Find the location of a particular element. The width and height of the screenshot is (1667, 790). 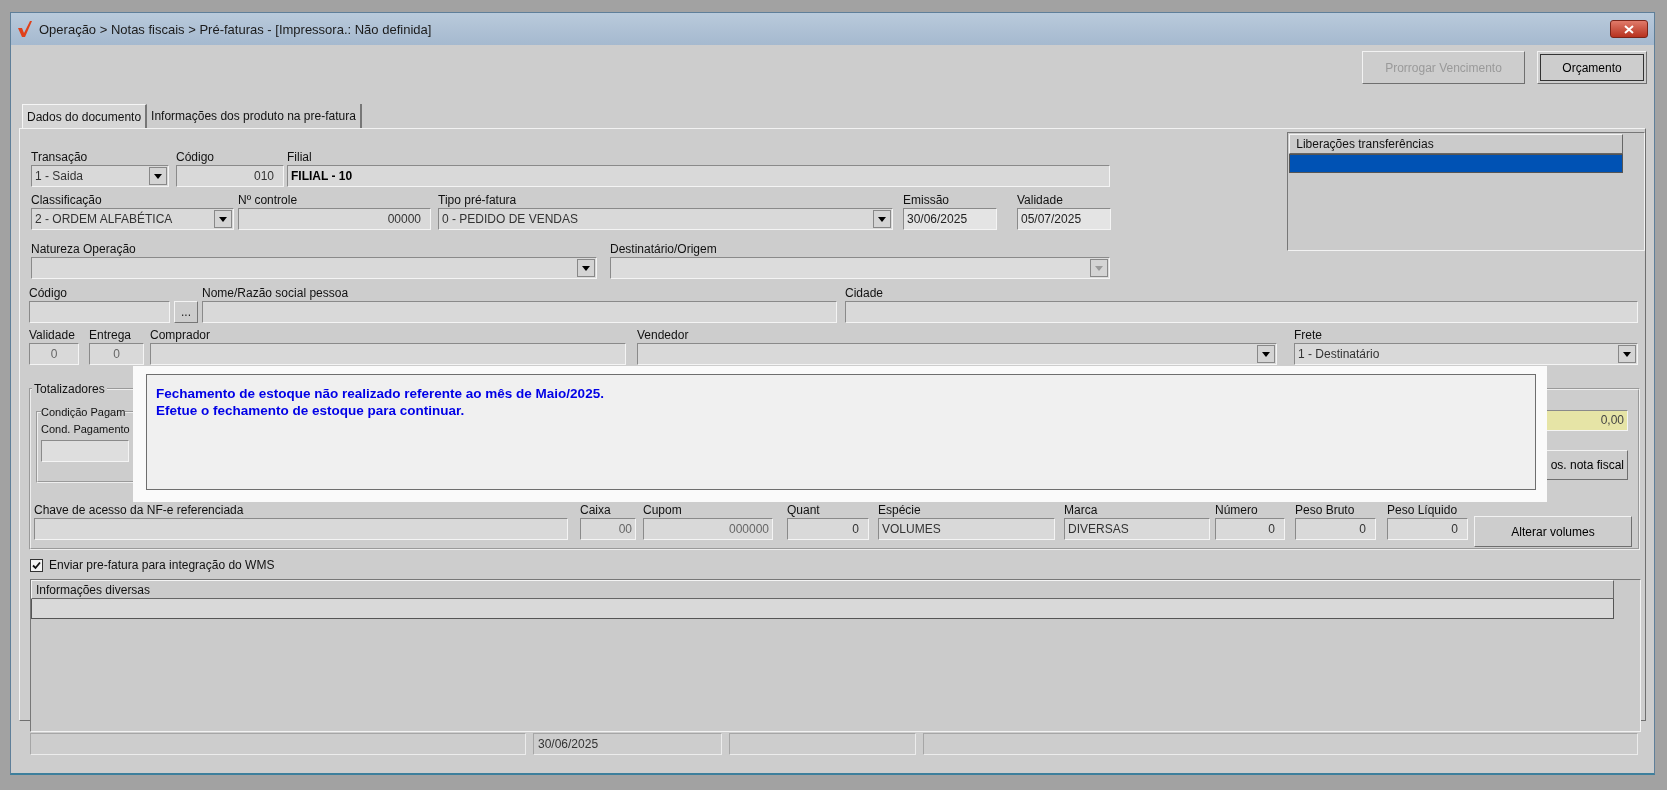

field-label: Frete is located at coordinates (1308, 335).